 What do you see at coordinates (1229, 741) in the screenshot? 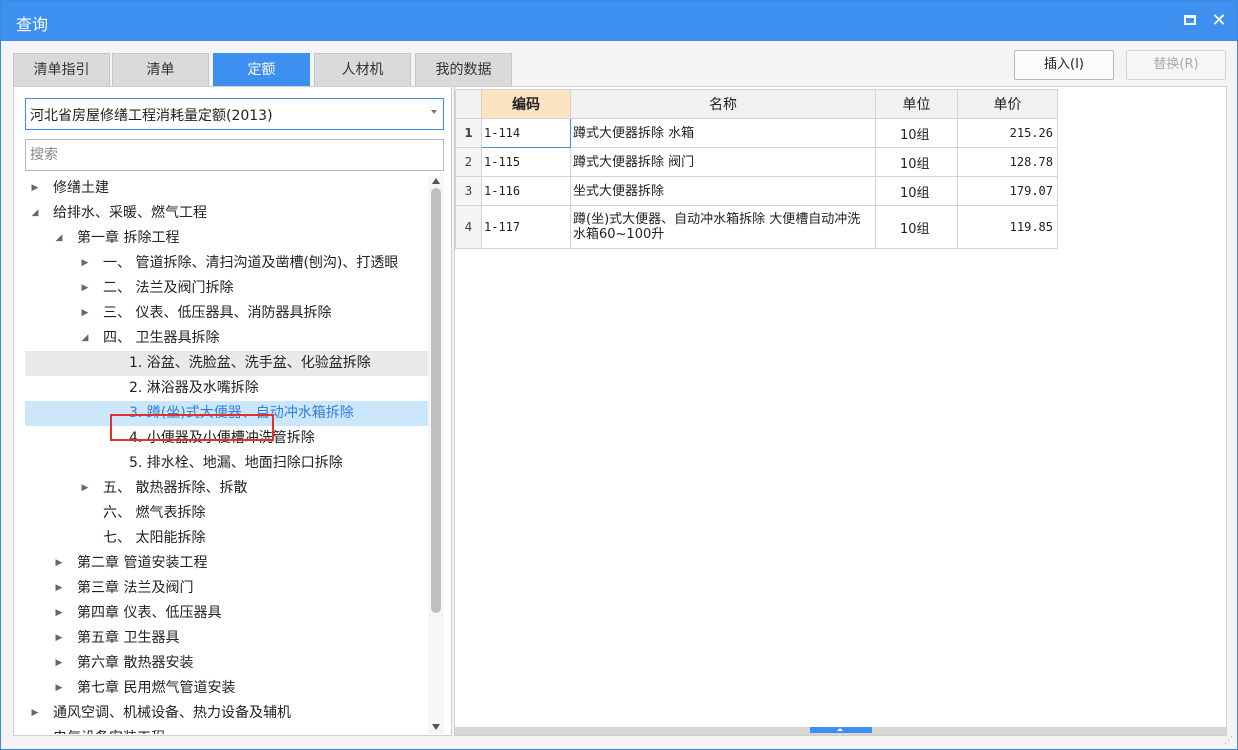
I see `resize-grip-icon: ⋰` at bounding box center [1229, 741].